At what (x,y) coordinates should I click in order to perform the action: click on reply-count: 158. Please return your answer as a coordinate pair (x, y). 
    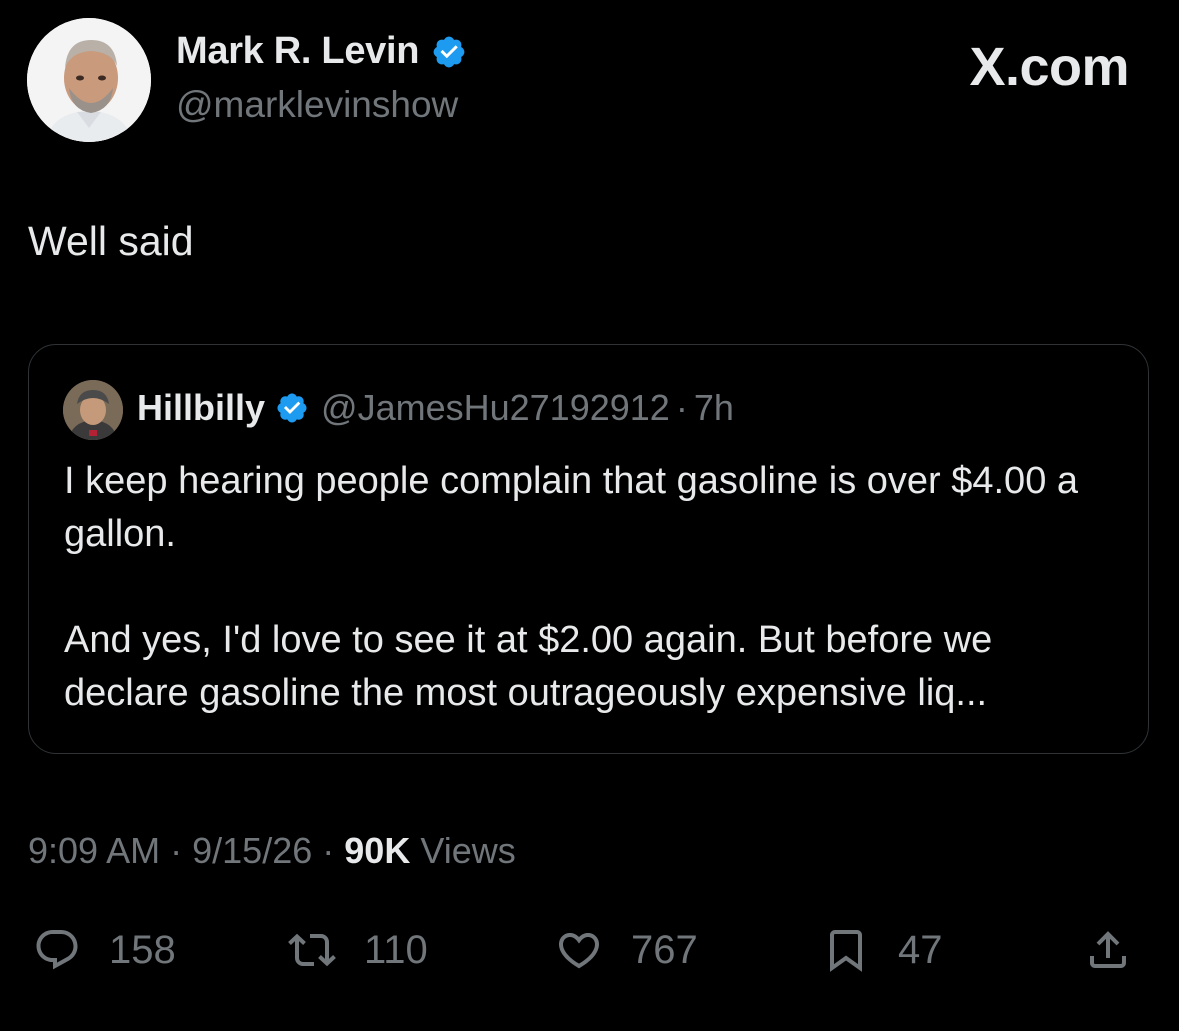
    Looking at the image, I should click on (142, 949).